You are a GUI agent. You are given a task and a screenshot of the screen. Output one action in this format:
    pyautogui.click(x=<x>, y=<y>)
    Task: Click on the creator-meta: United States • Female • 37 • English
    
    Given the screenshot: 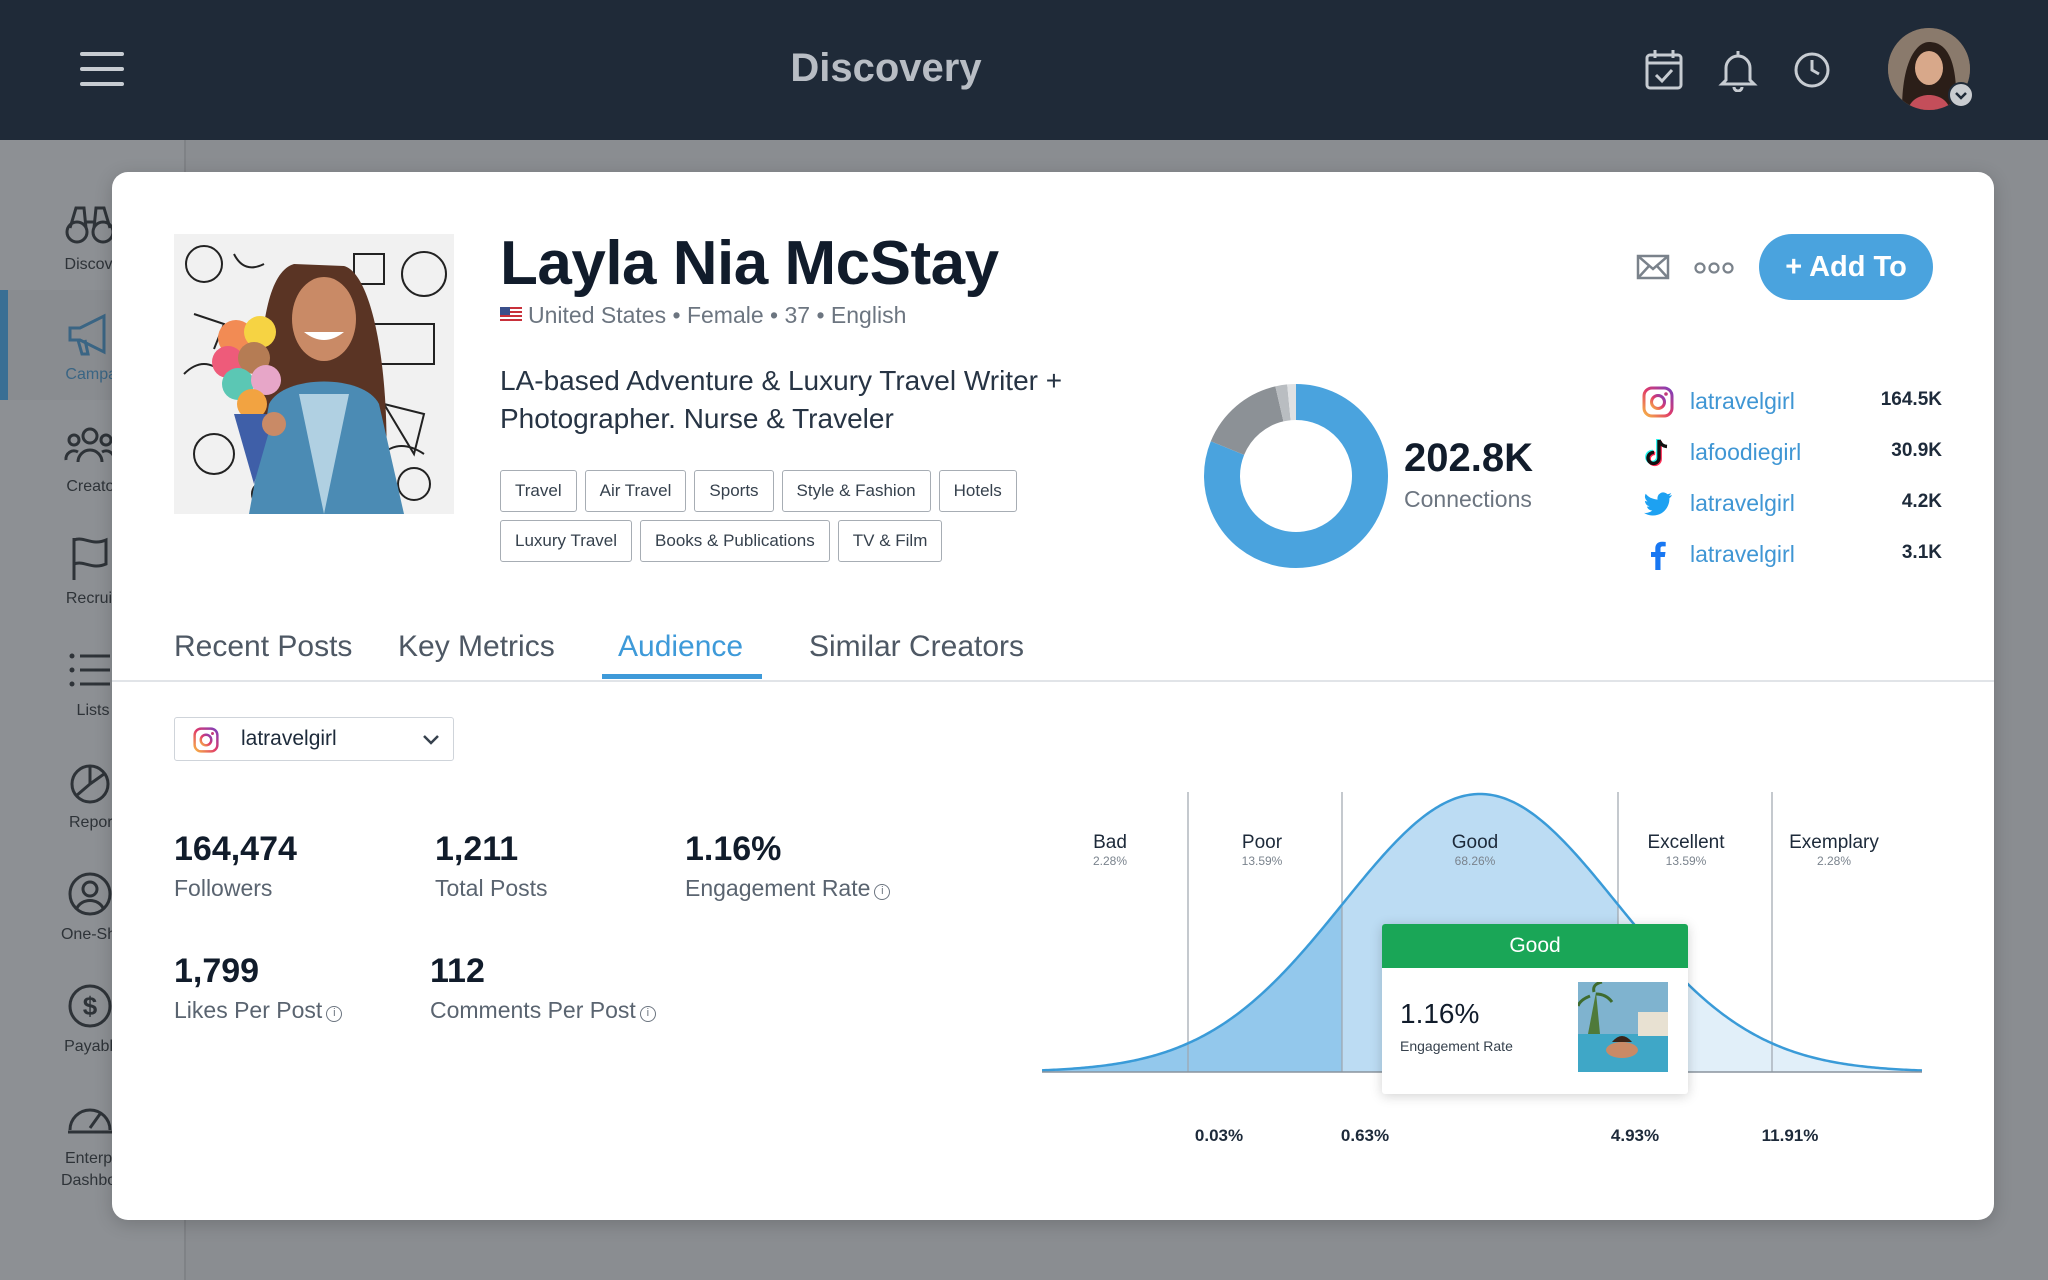 What is the action you would take?
    pyautogui.click(x=703, y=315)
    